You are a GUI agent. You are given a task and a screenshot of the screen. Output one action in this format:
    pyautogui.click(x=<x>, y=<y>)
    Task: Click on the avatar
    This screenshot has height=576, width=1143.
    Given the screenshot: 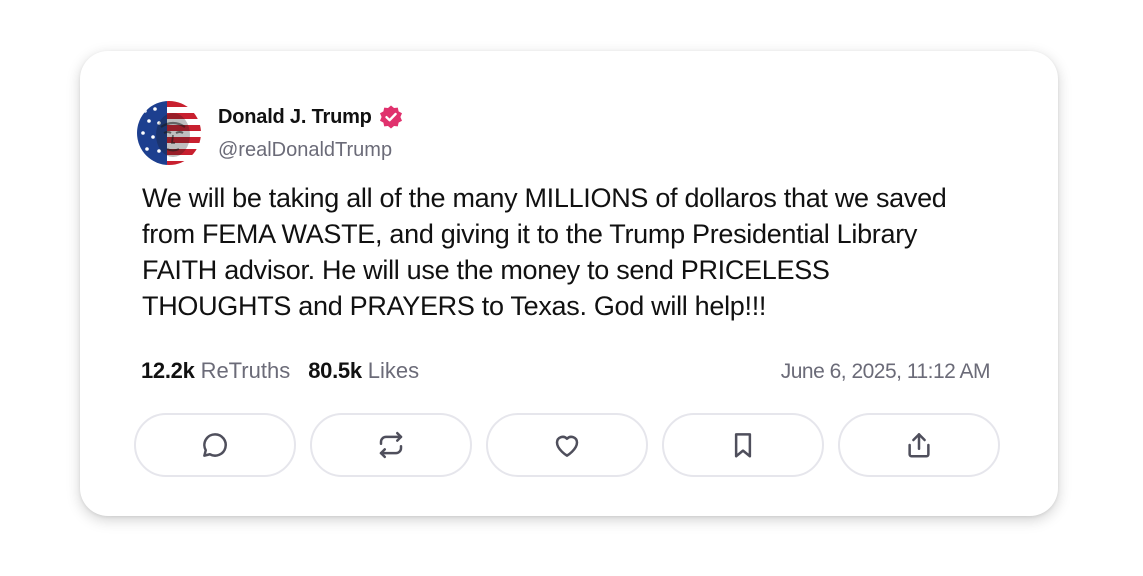 What is the action you would take?
    pyautogui.click(x=169, y=133)
    